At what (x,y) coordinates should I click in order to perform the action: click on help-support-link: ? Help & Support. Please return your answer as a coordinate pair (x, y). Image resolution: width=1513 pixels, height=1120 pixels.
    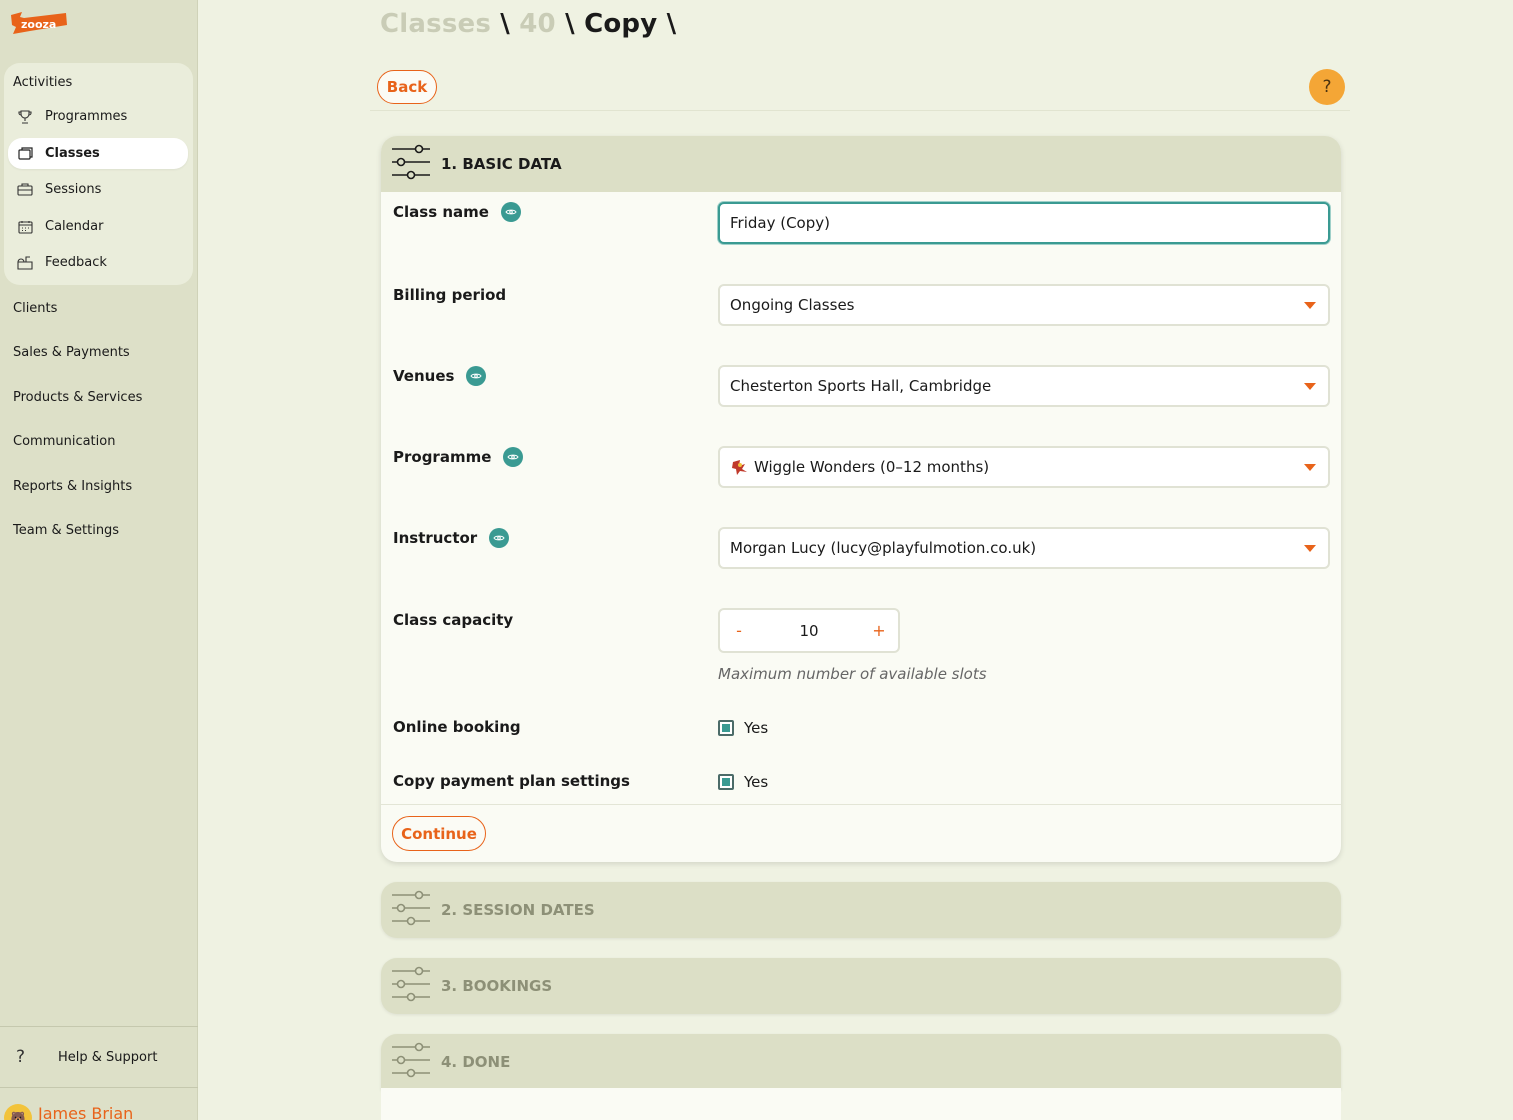
    Looking at the image, I should click on (86, 1057).